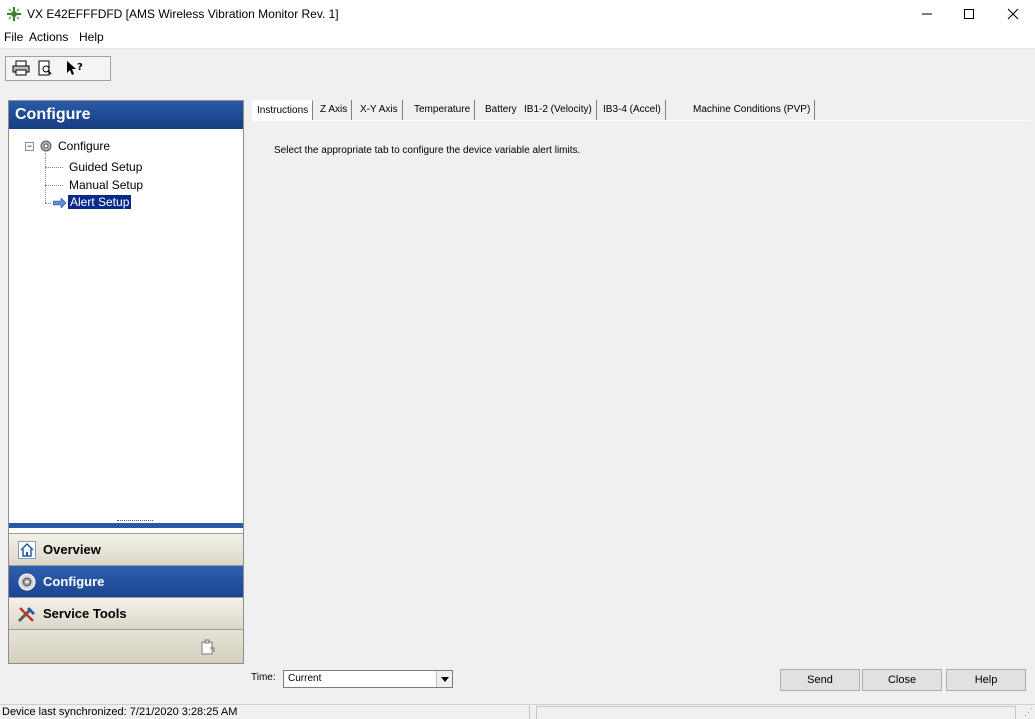 This screenshot has height=719, width=1035. What do you see at coordinates (207, 648) in the screenshot?
I see `clipboard-icon` at bounding box center [207, 648].